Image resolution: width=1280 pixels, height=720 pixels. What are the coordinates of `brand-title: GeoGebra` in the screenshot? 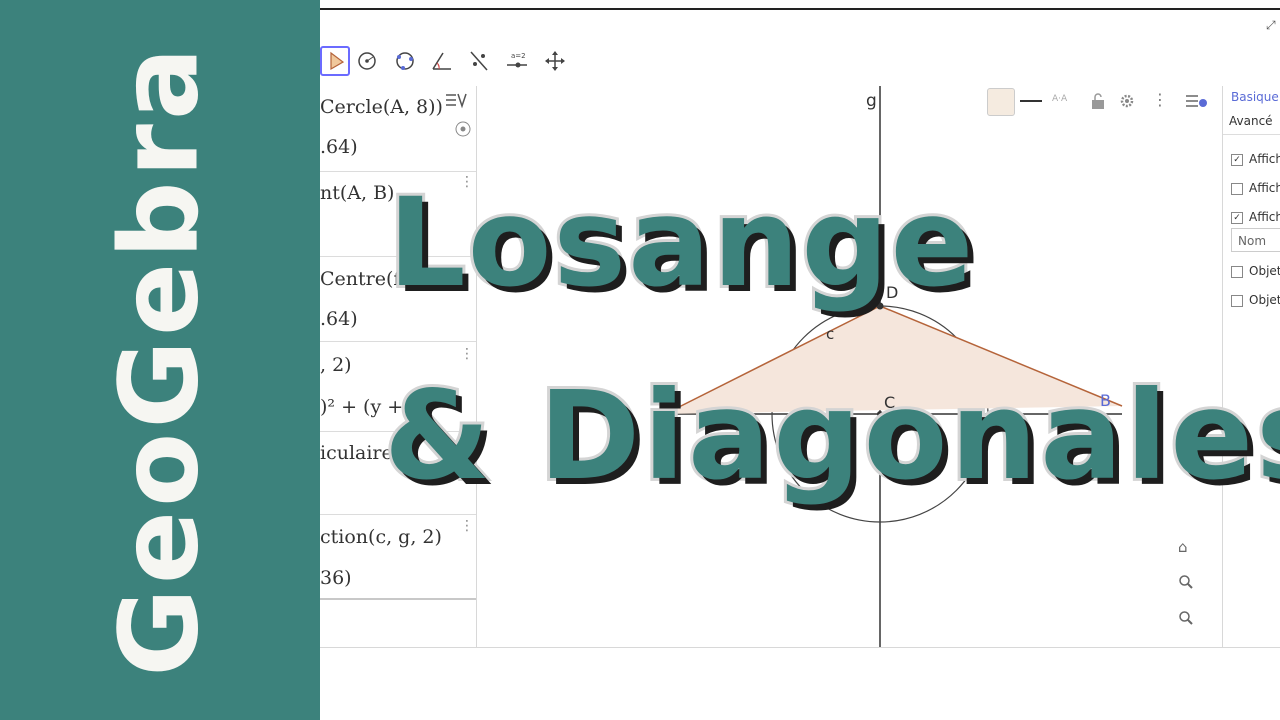 It's located at (160, 360).